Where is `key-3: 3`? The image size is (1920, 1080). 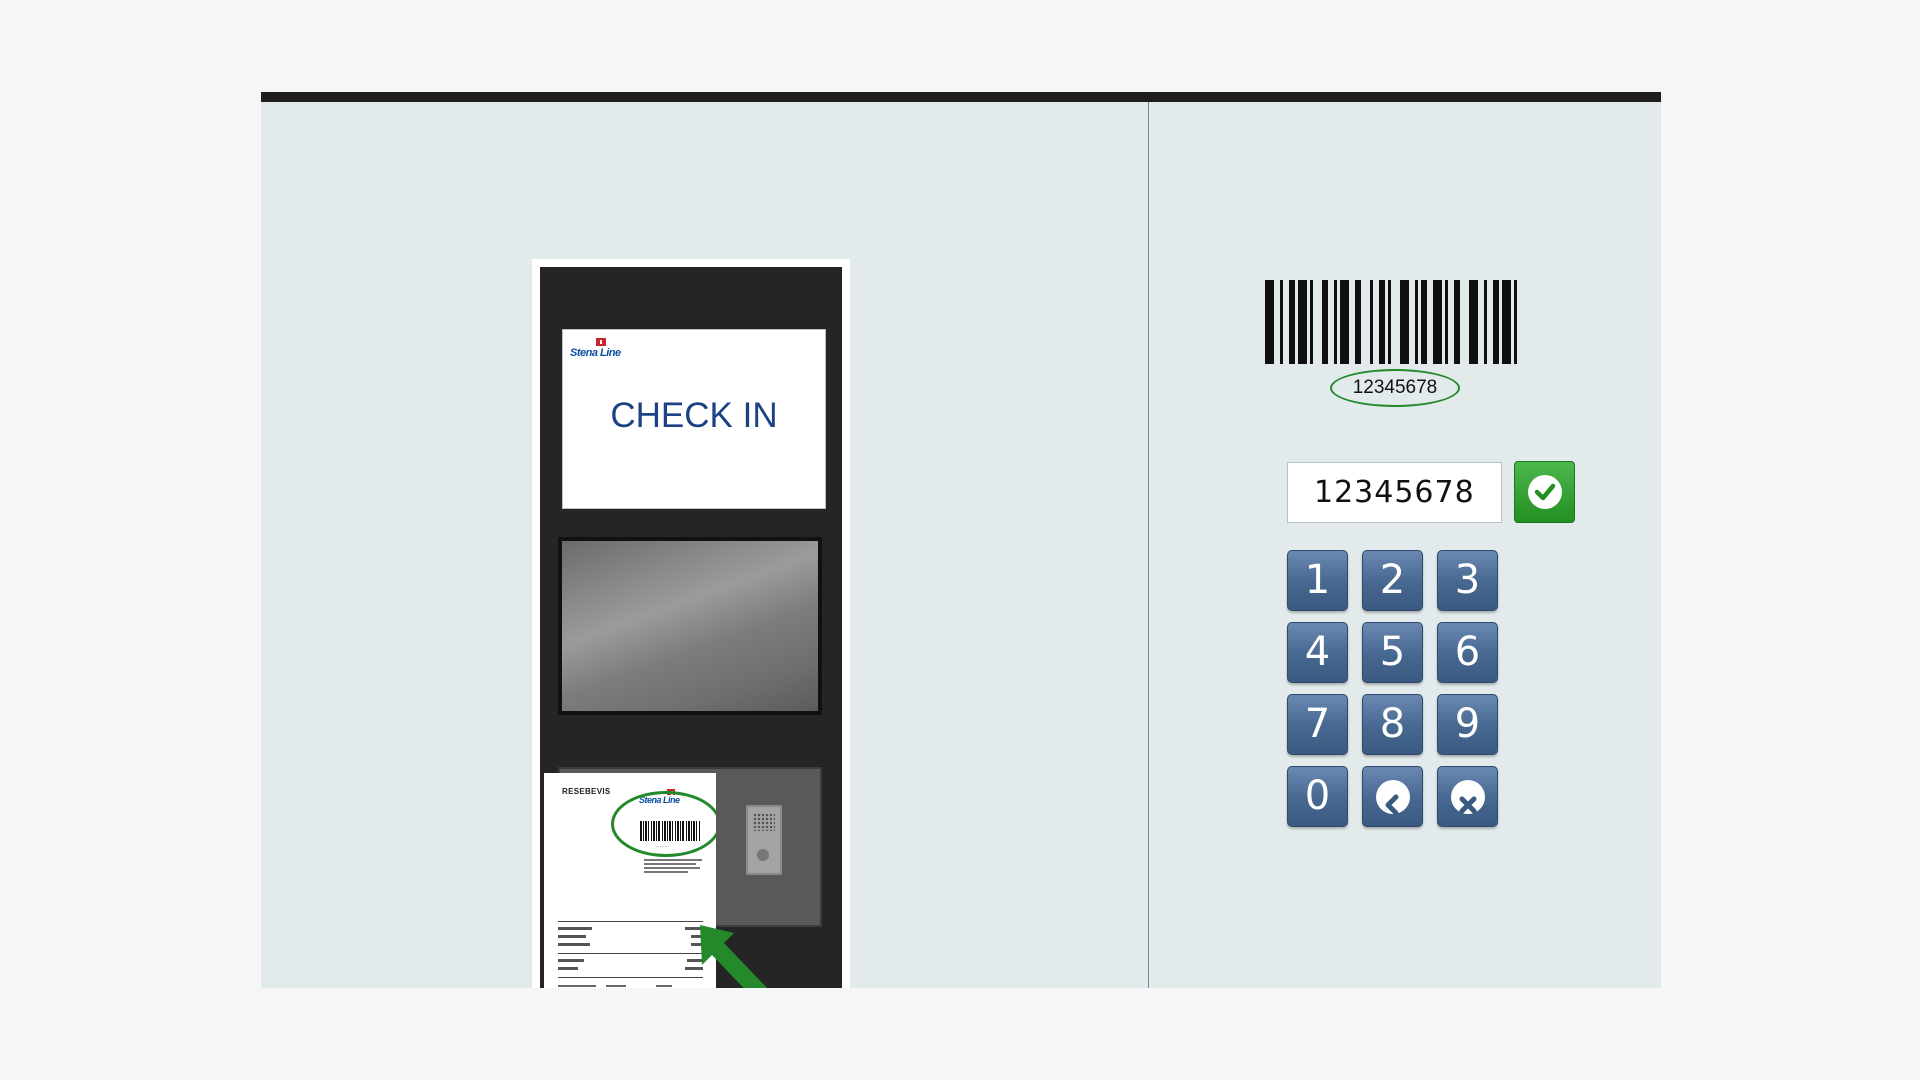 key-3: 3 is located at coordinates (1467, 580).